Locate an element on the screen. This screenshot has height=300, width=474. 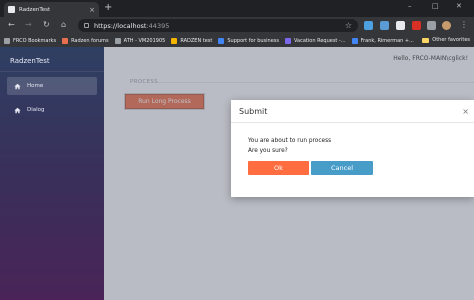
dialog-question: Are you sure? is located at coordinates (268, 151).